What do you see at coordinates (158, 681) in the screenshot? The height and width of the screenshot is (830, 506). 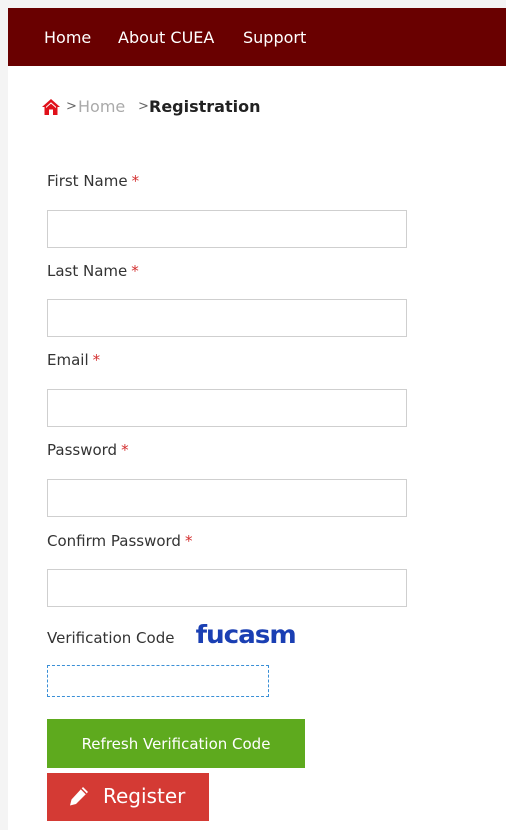 I see `verification-code-input` at bounding box center [158, 681].